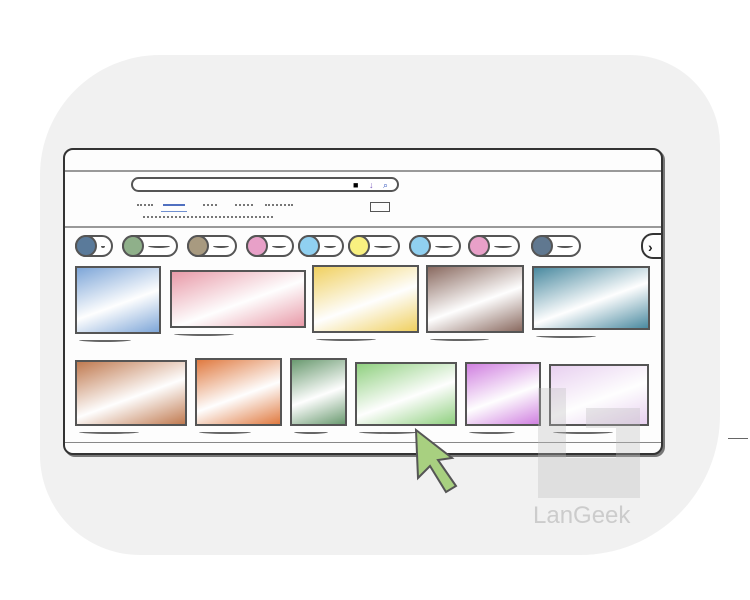 The image size is (750, 600). I want to click on search-icon: ⌕, so click(385, 185).